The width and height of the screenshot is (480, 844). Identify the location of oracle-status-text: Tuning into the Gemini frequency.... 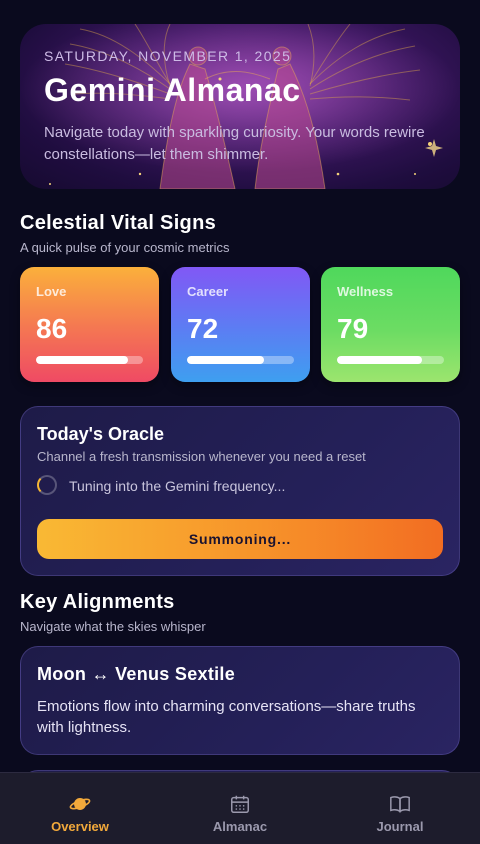
(177, 486).